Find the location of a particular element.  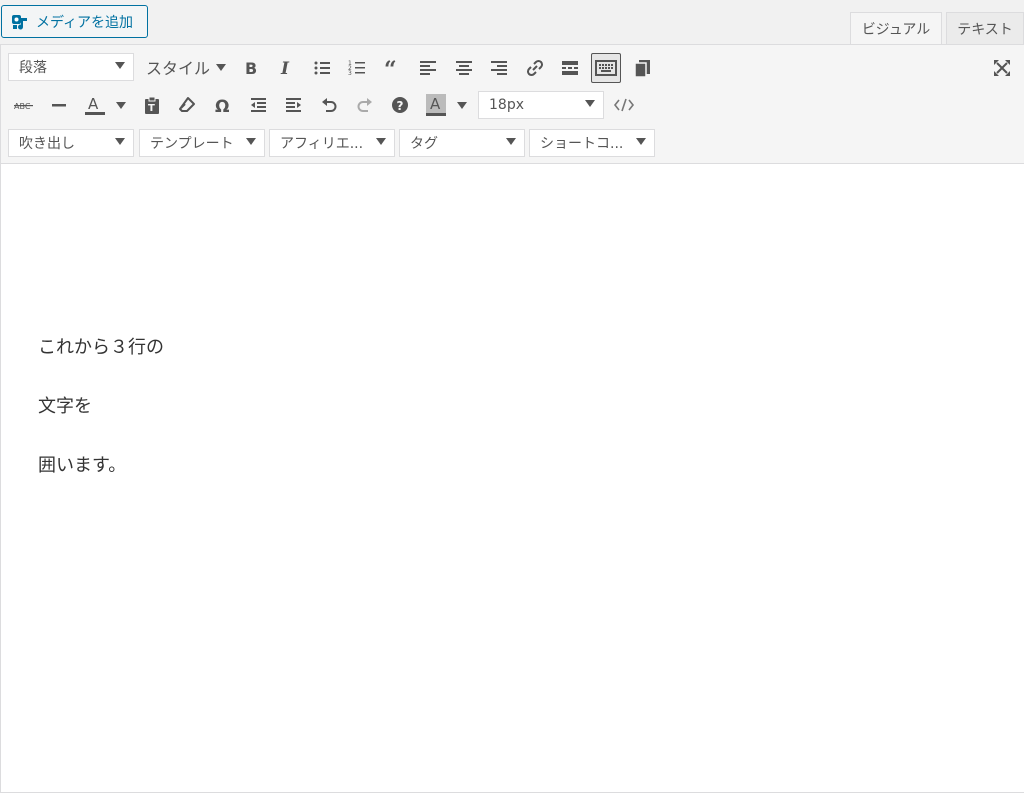

read-more-button is located at coordinates (570, 68).